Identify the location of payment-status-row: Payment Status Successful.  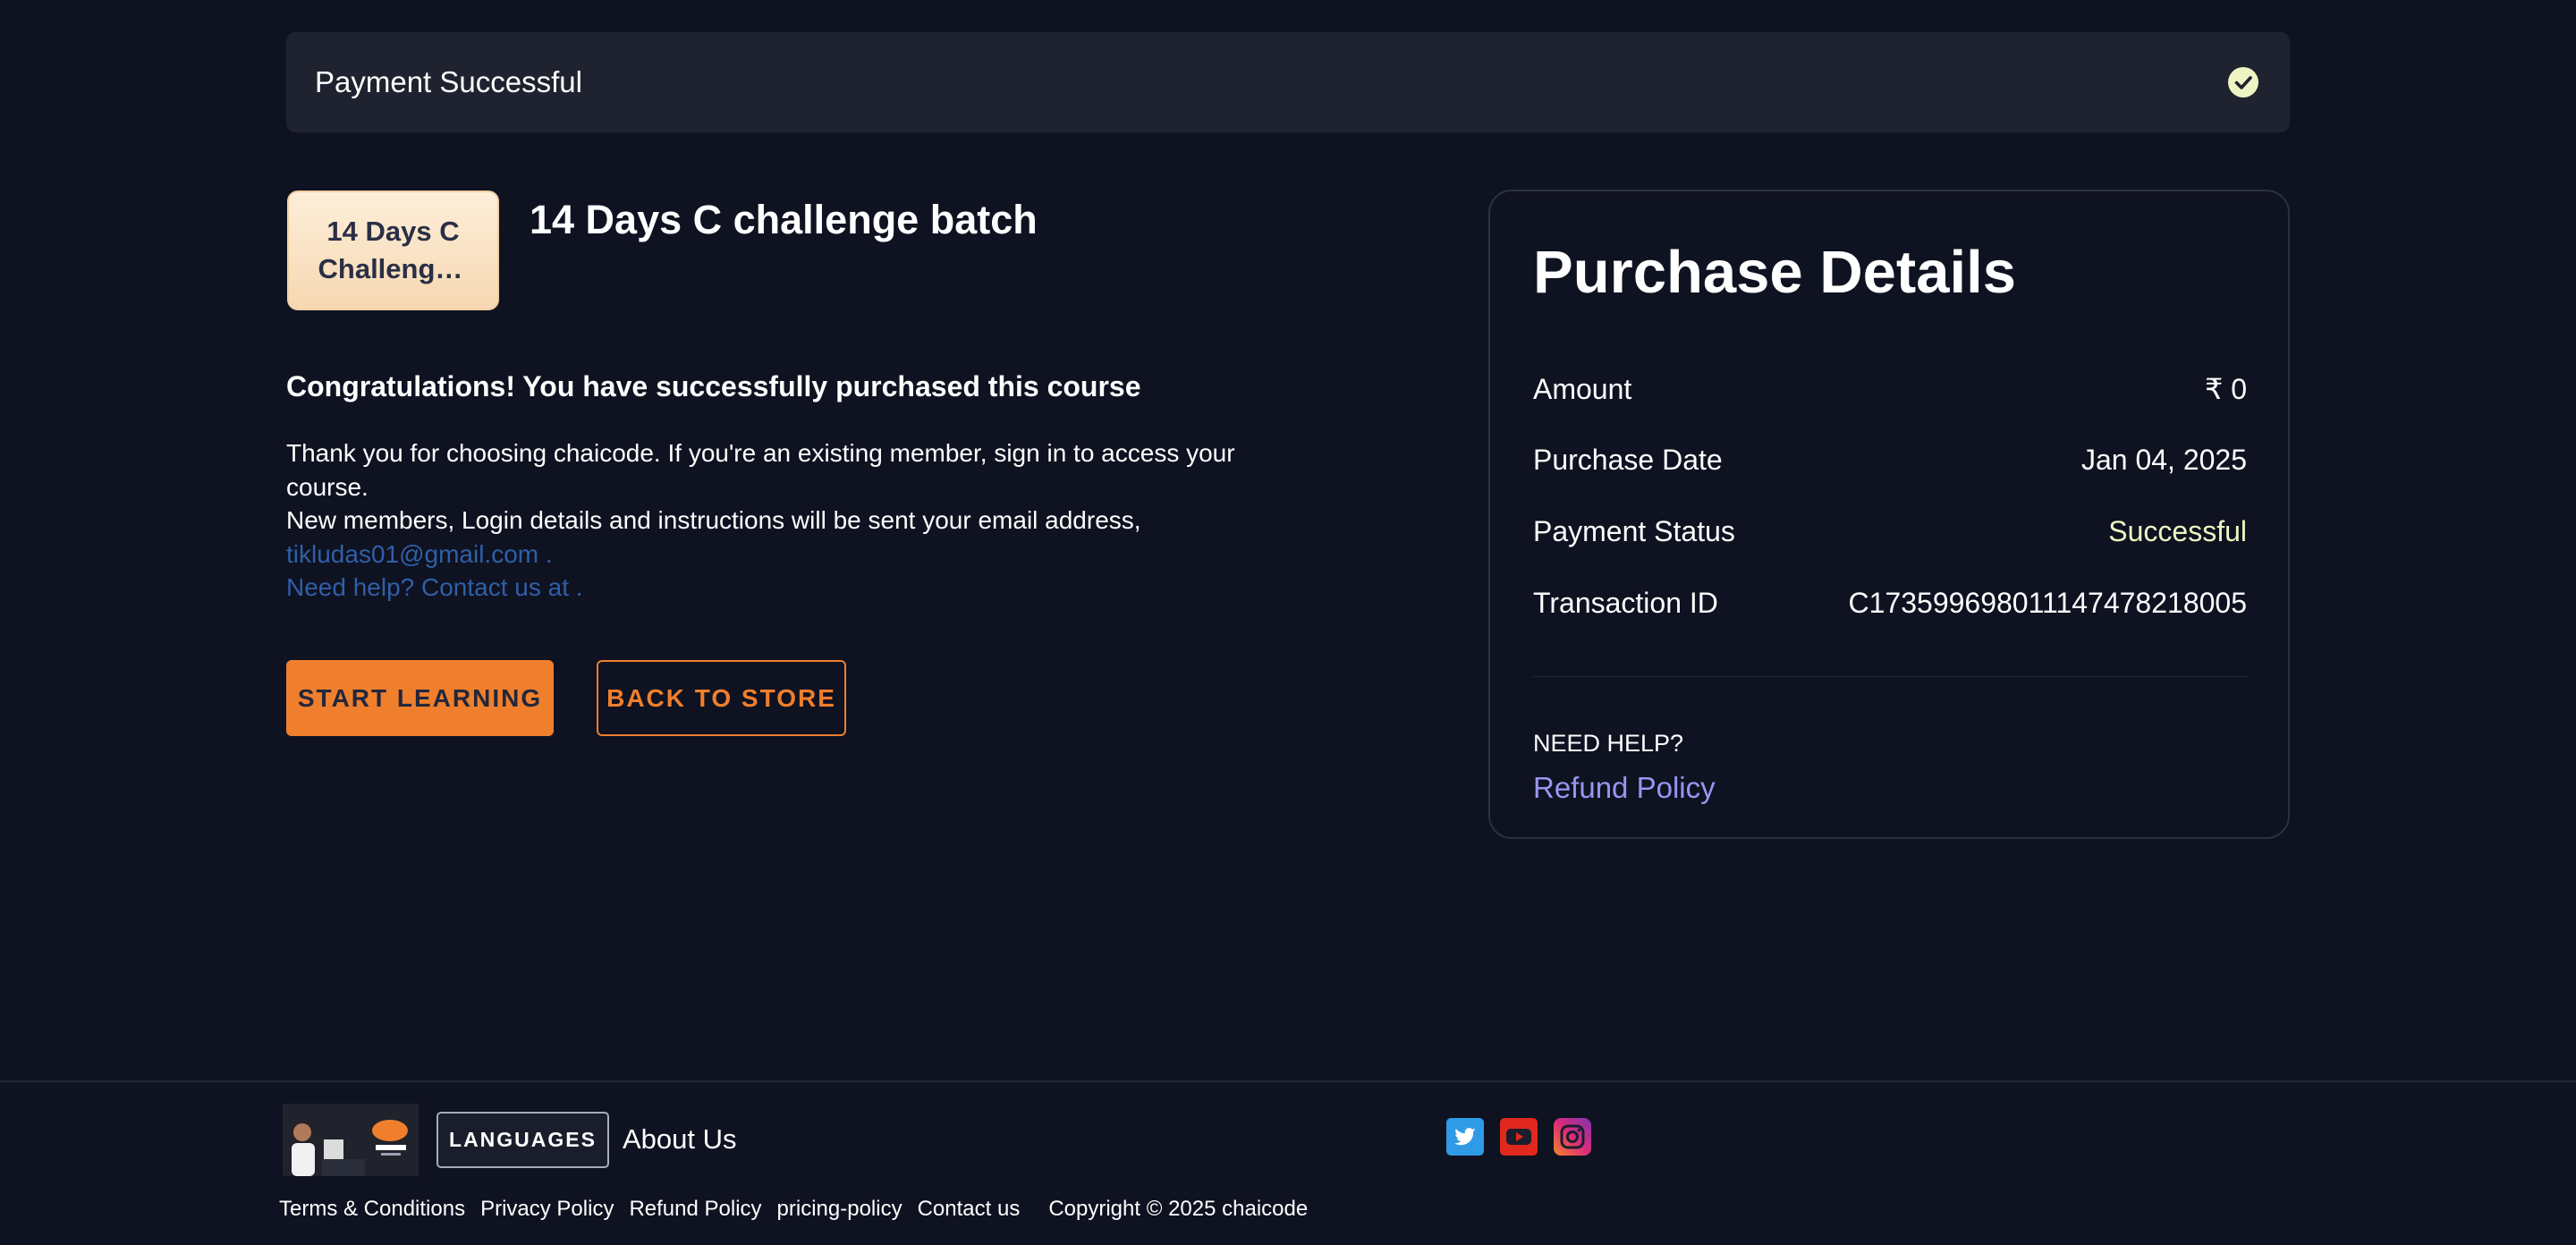
(1890, 531).